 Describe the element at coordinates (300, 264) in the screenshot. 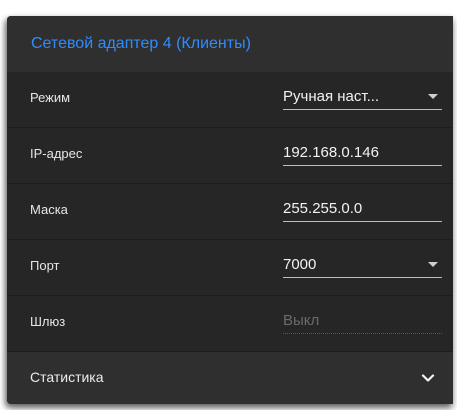

I see `port-select-value: 7000` at that location.